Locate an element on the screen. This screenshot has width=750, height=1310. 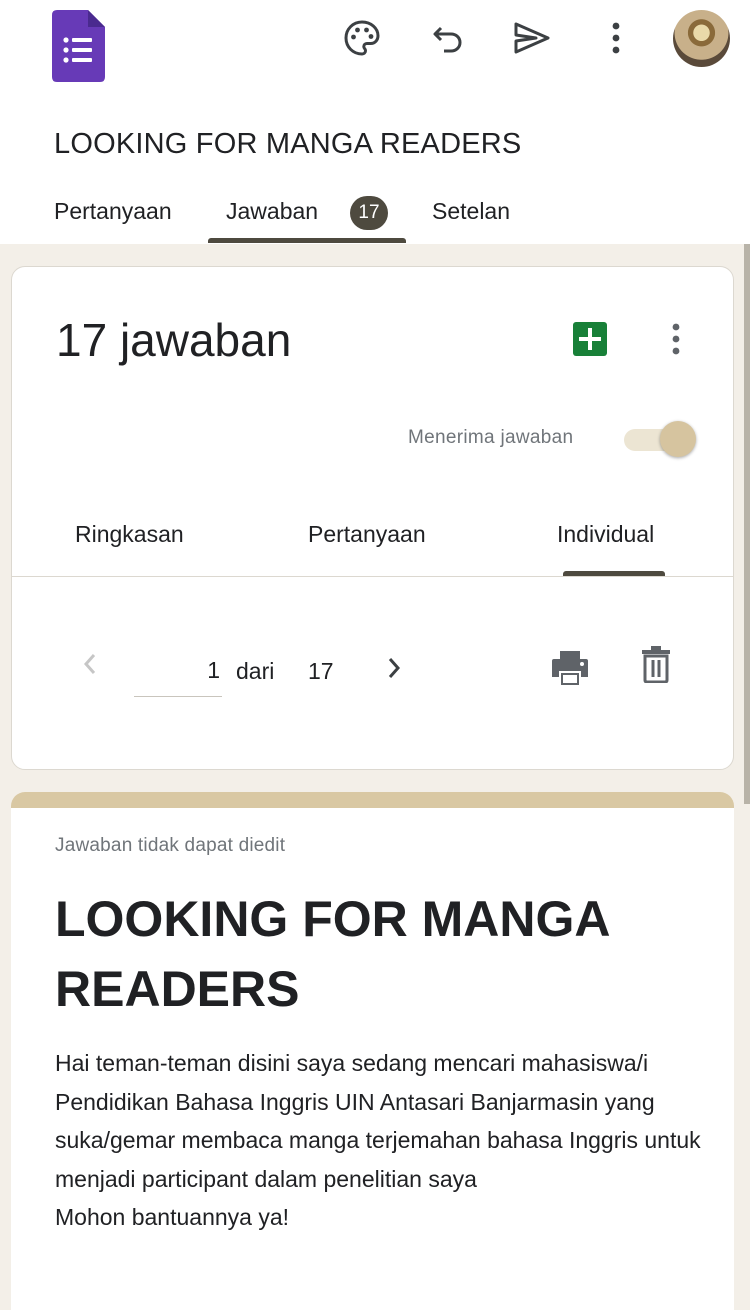
page-total: 17 is located at coordinates (321, 671).